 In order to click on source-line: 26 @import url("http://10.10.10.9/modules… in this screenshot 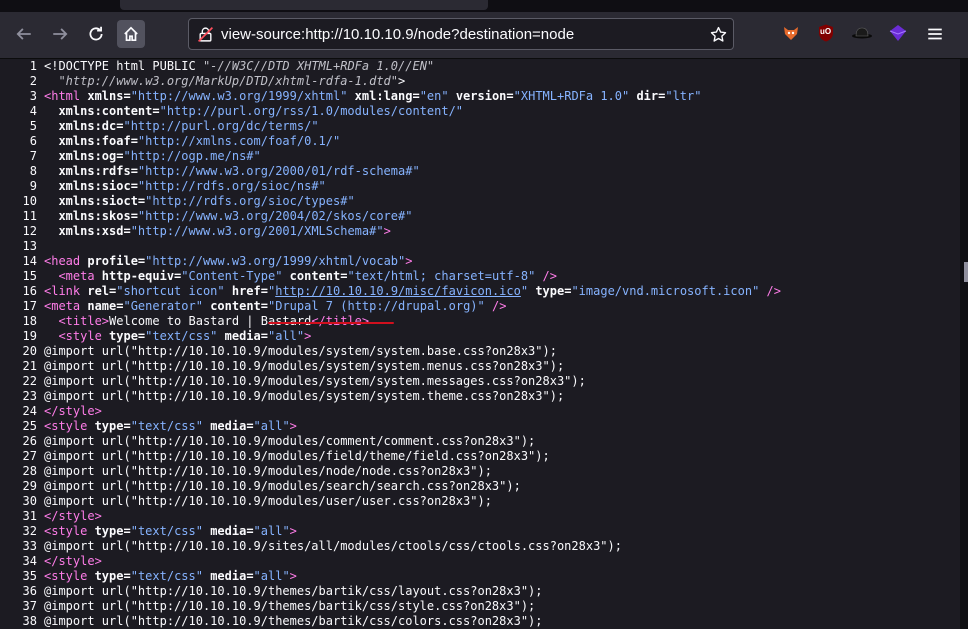, I will do `click(480, 441)`.